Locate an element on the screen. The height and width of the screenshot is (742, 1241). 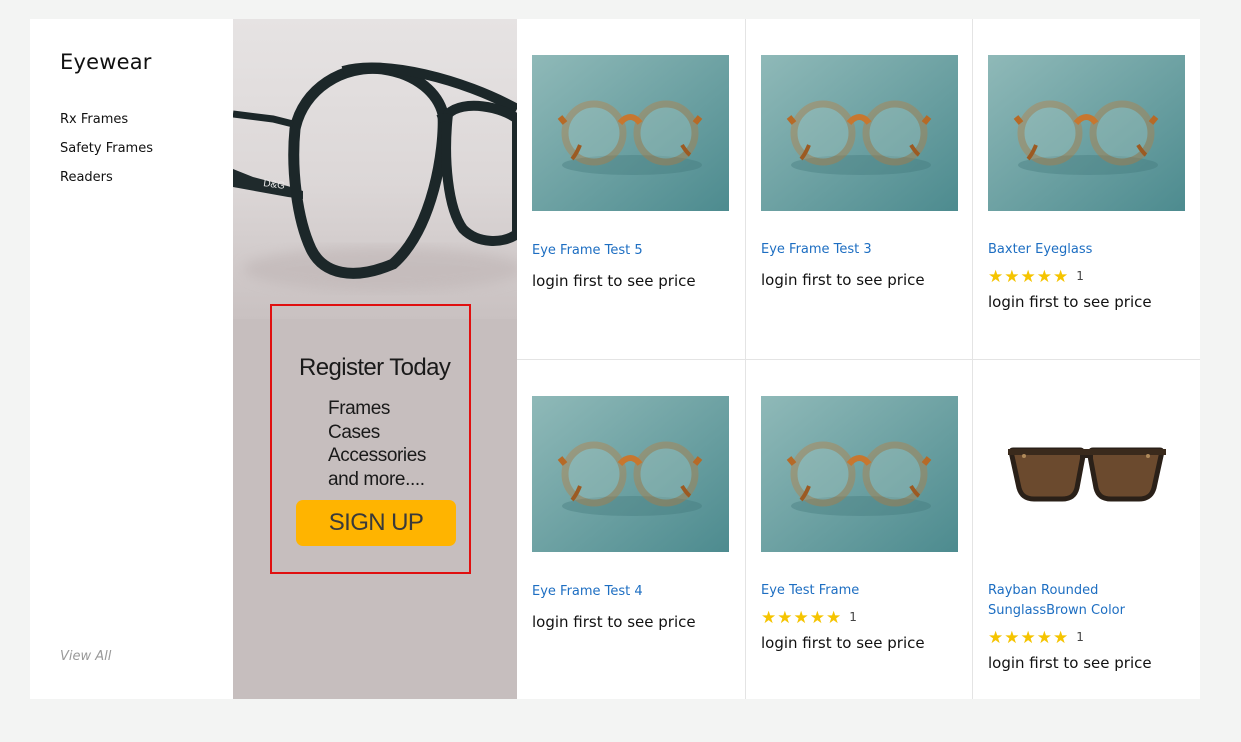
tortoise-sunglasses-image is located at coordinates (1086, 474).